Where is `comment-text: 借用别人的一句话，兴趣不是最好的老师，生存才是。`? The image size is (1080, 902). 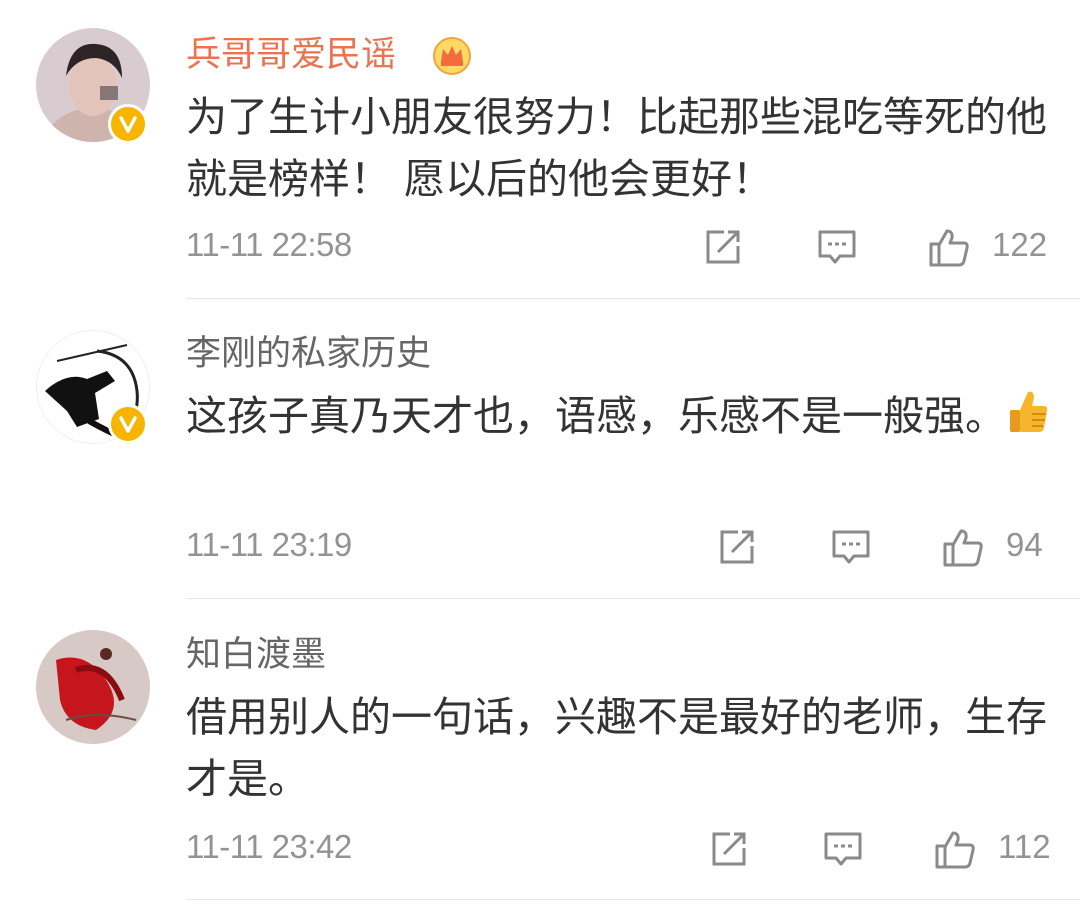
comment-text: 借用别人的一句话，兴趣不是最好的老师，生存才是。 is located at coordinates (616, 748).